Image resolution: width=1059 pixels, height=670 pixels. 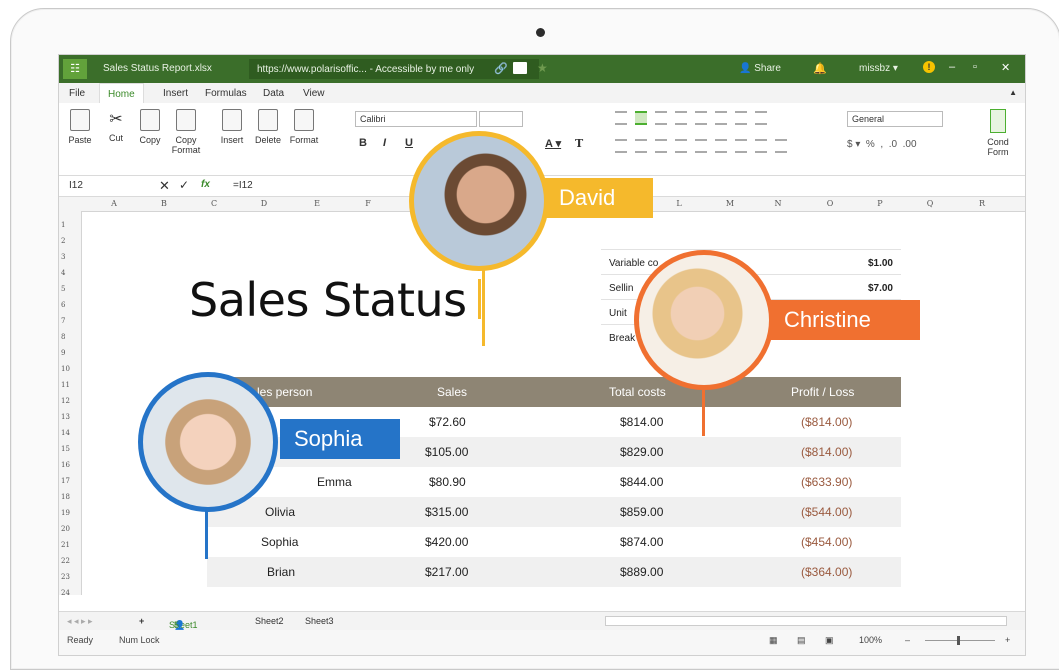 I want to click on tab-view: View, so click(x=314, y=93).